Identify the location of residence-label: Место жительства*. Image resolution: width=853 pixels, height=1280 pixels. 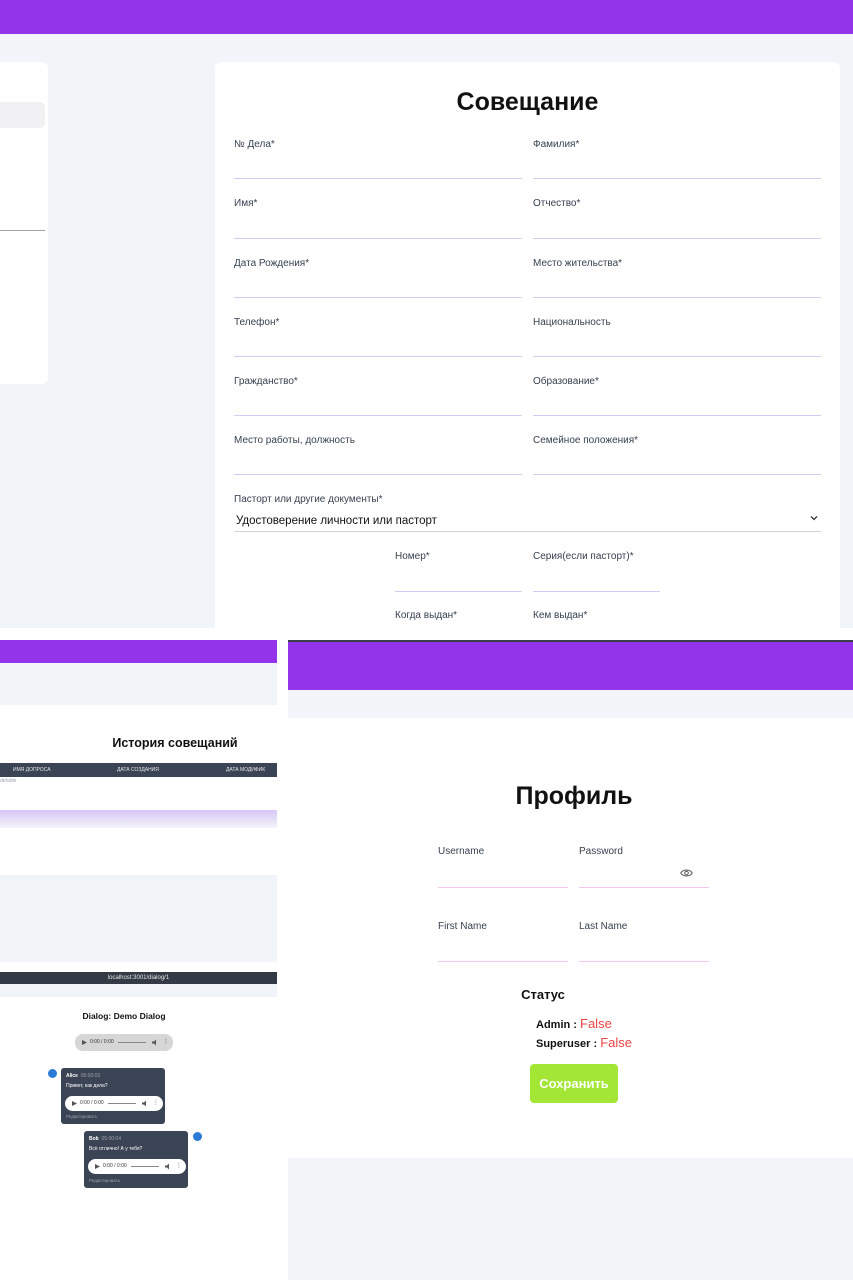
(578, 263).